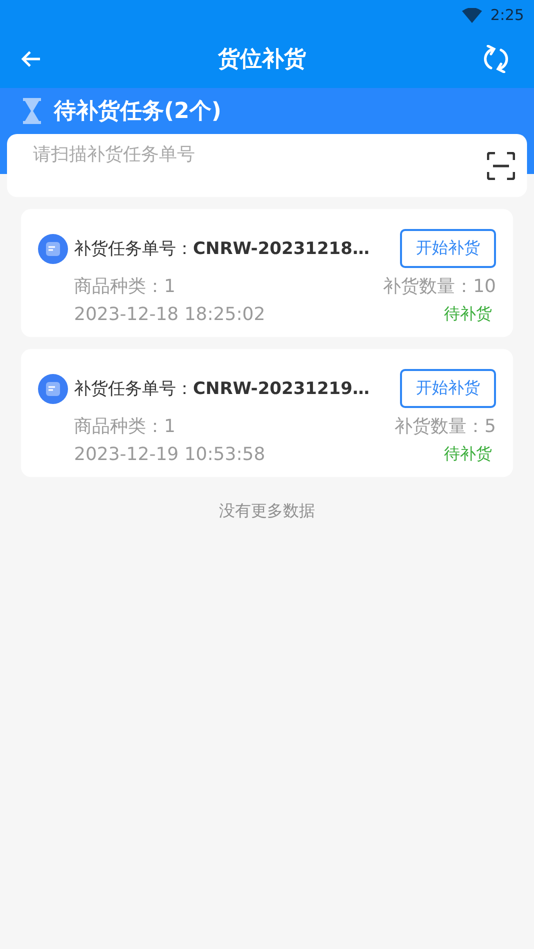 The height and width of the screenshot is (949, 534). Describe the element at coordinates (439, 286) in the screenshot. I see `replenish-quantity: 补货数量：10` at that location.